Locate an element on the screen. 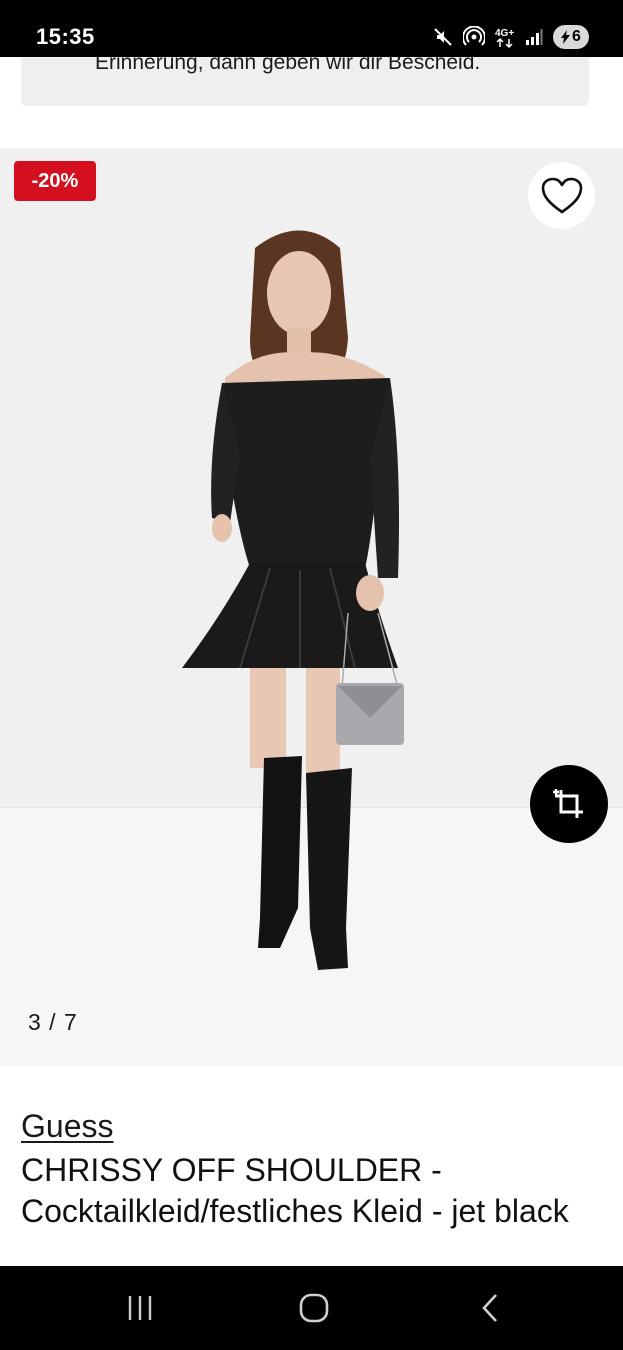 The image size is (623, 1350). heart-icon is located at coordinates (561, 195).